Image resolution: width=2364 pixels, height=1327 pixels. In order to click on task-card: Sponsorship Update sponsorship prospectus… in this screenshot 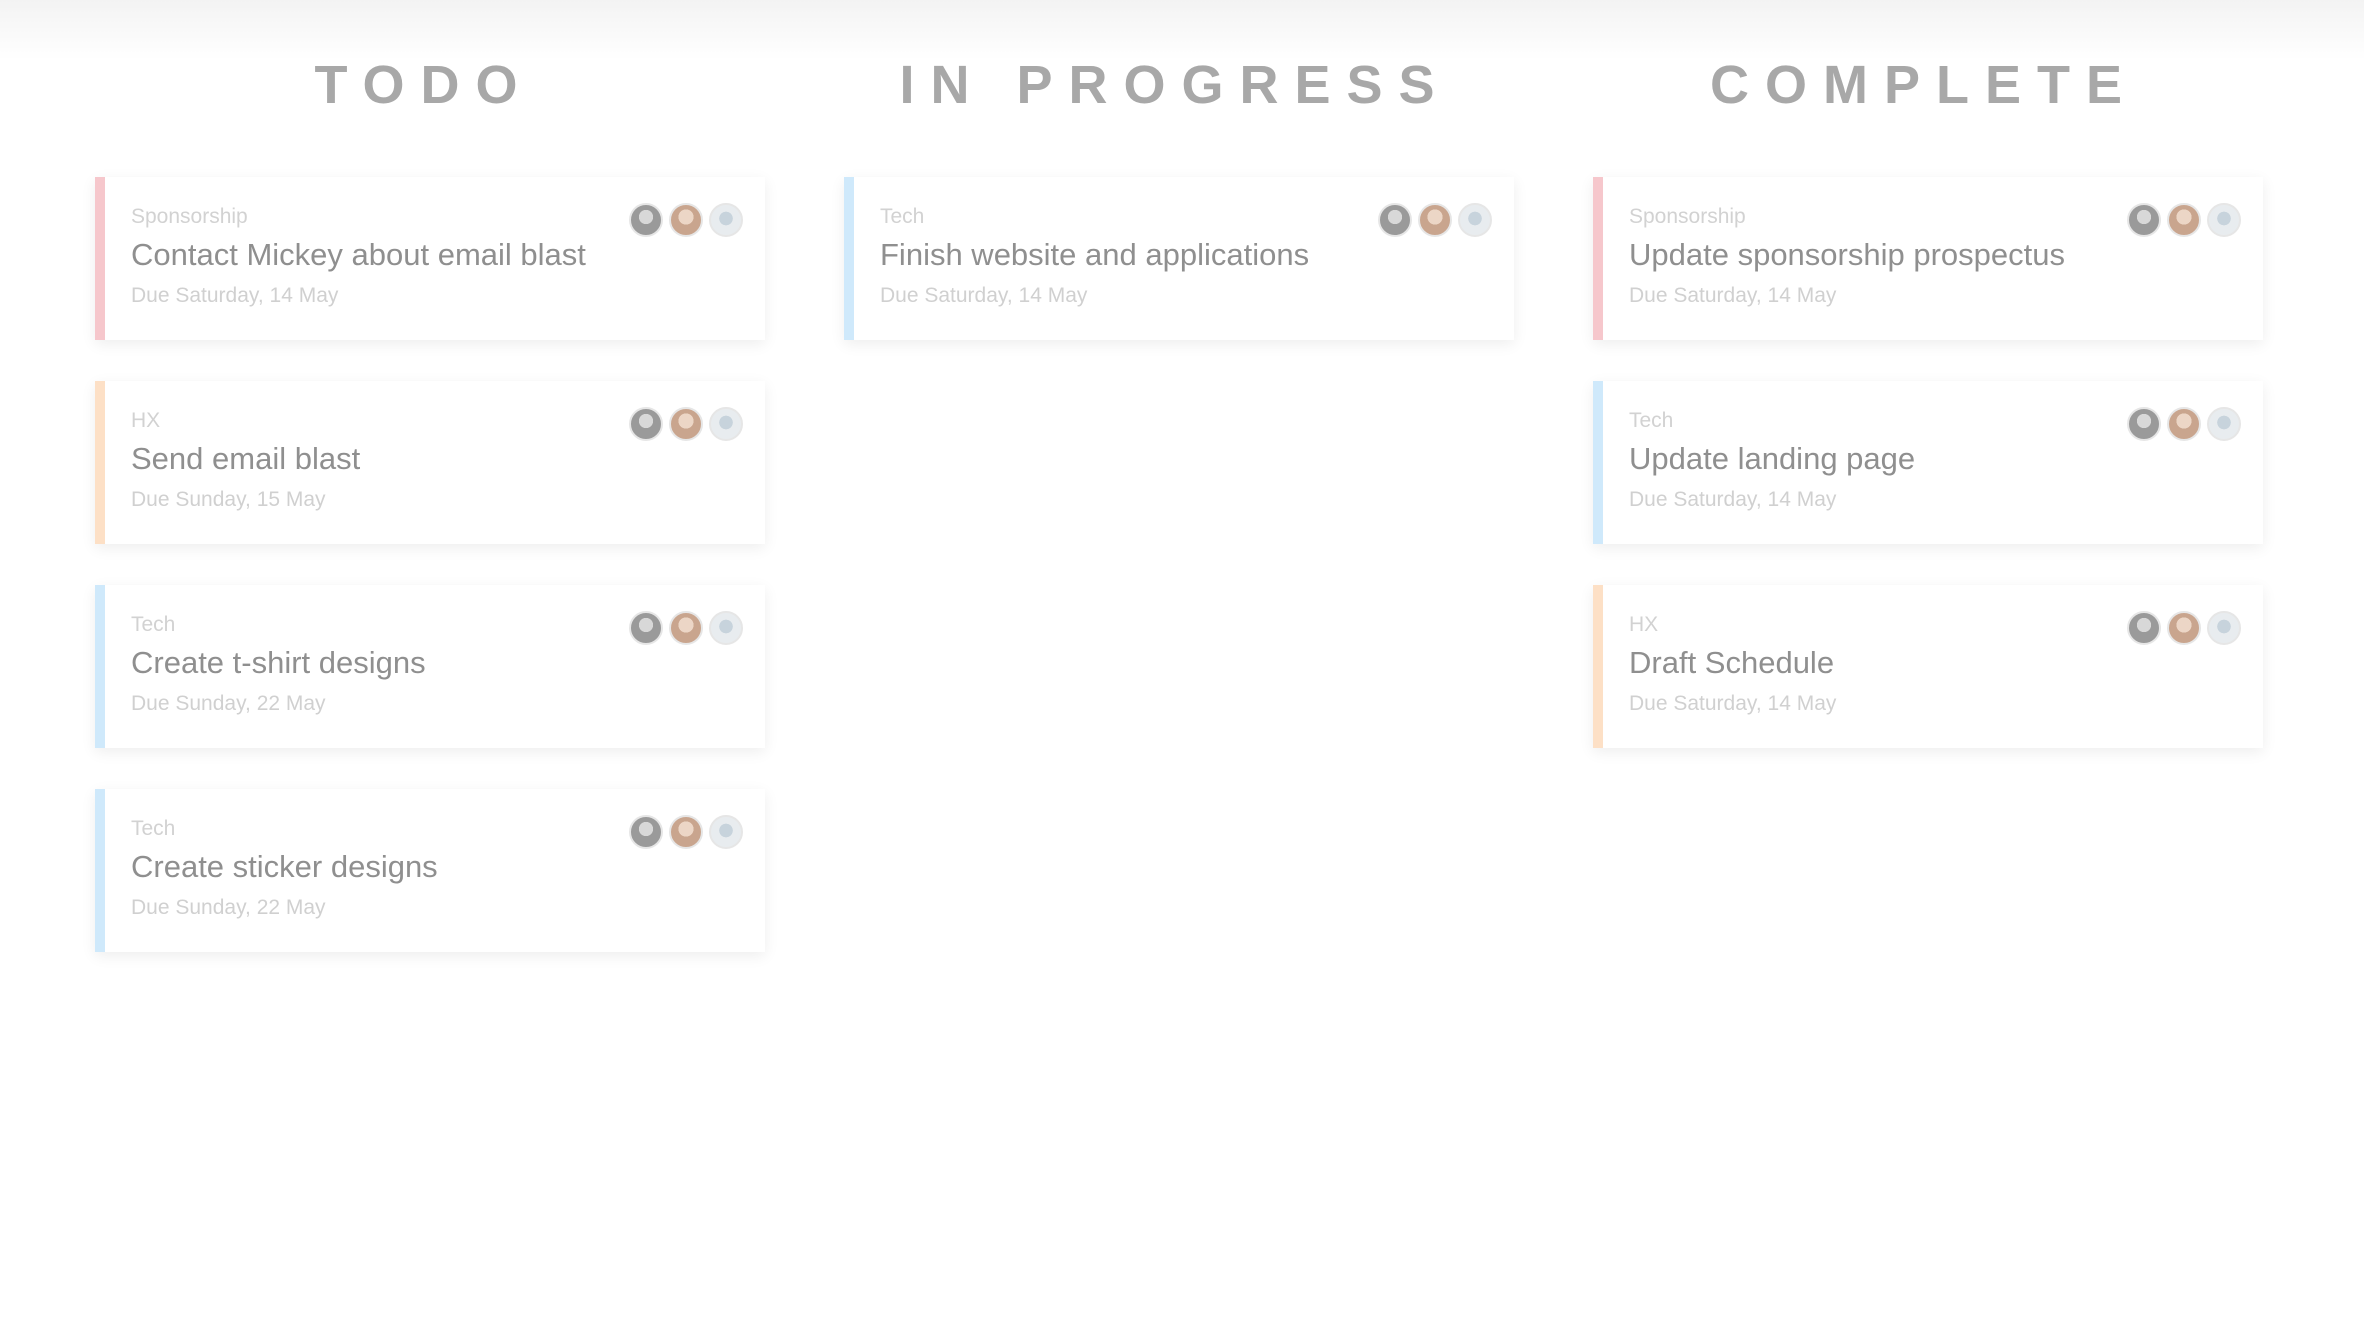, I will do `click(1928, 258)`.